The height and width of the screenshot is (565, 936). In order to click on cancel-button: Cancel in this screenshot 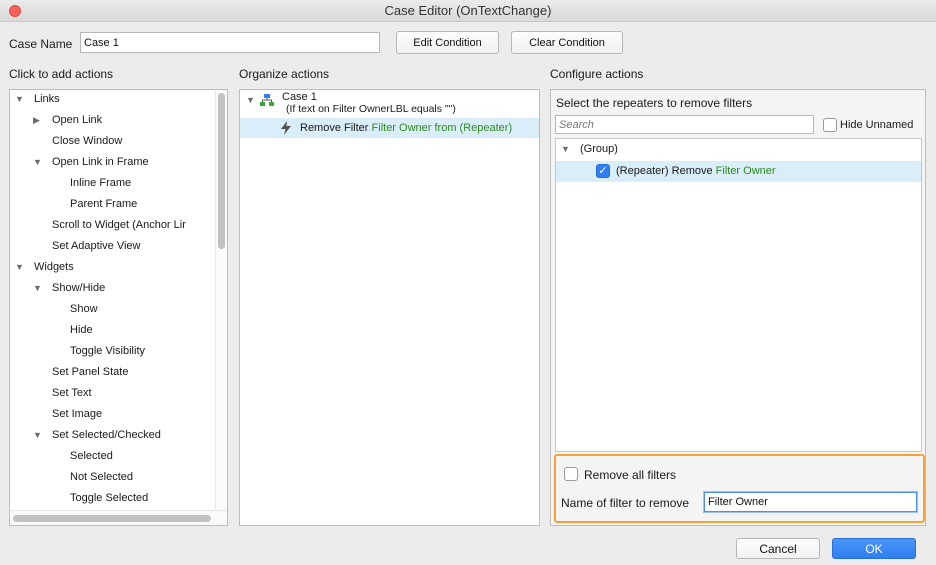, I will do `click(778, 548)`.